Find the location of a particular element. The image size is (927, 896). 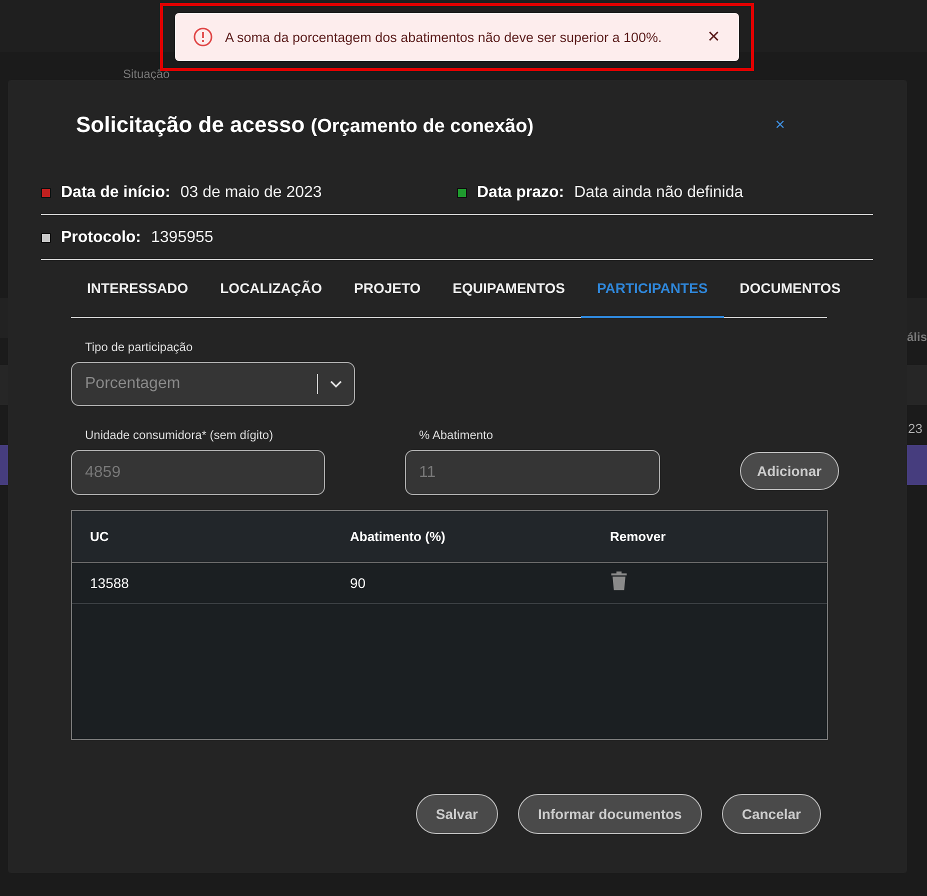

tab: PROJETO is located at coordinates (387, 289).